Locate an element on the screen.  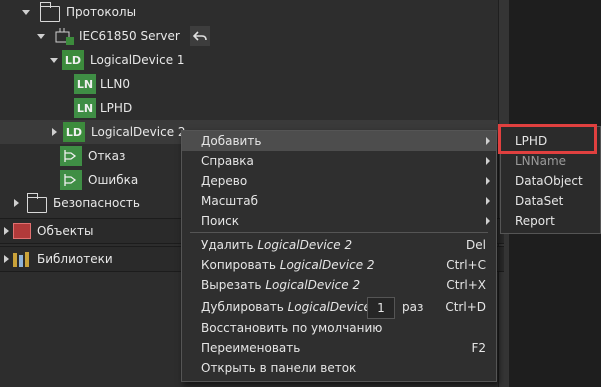
tree-item-server: IEC61850 Server is located at coordinates (123, 36).